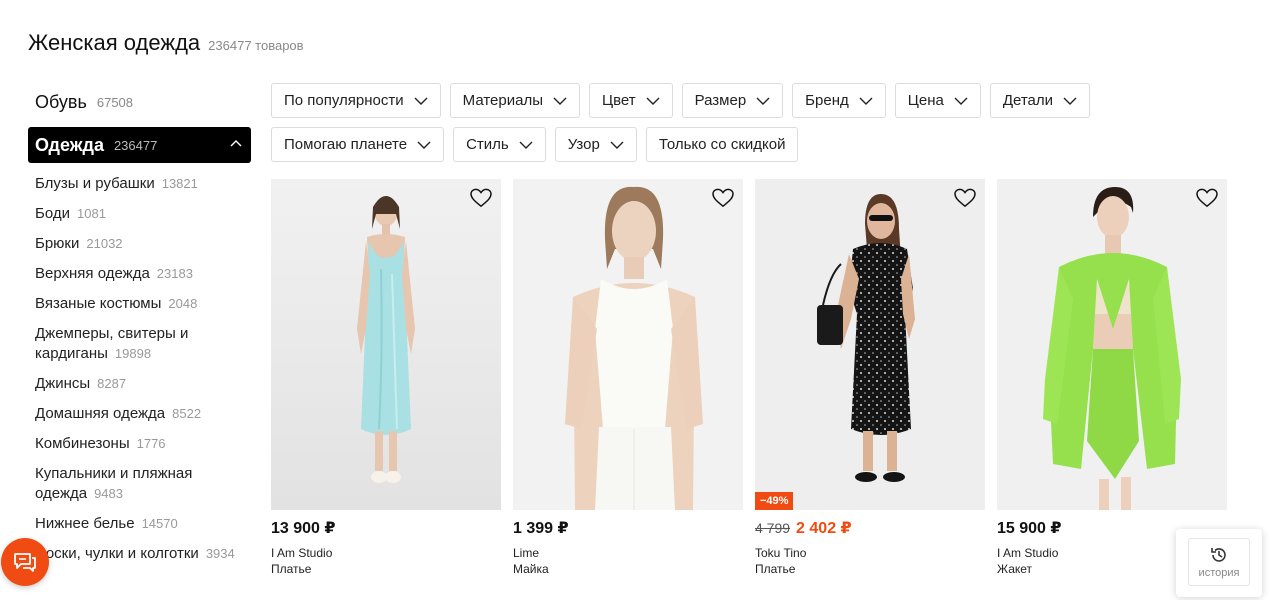 This screenshot has width=1271, height=600. Describe the element at coordinates (63, 383) in the screenshot. I see `subcategory-label: Джинсы` at that location.